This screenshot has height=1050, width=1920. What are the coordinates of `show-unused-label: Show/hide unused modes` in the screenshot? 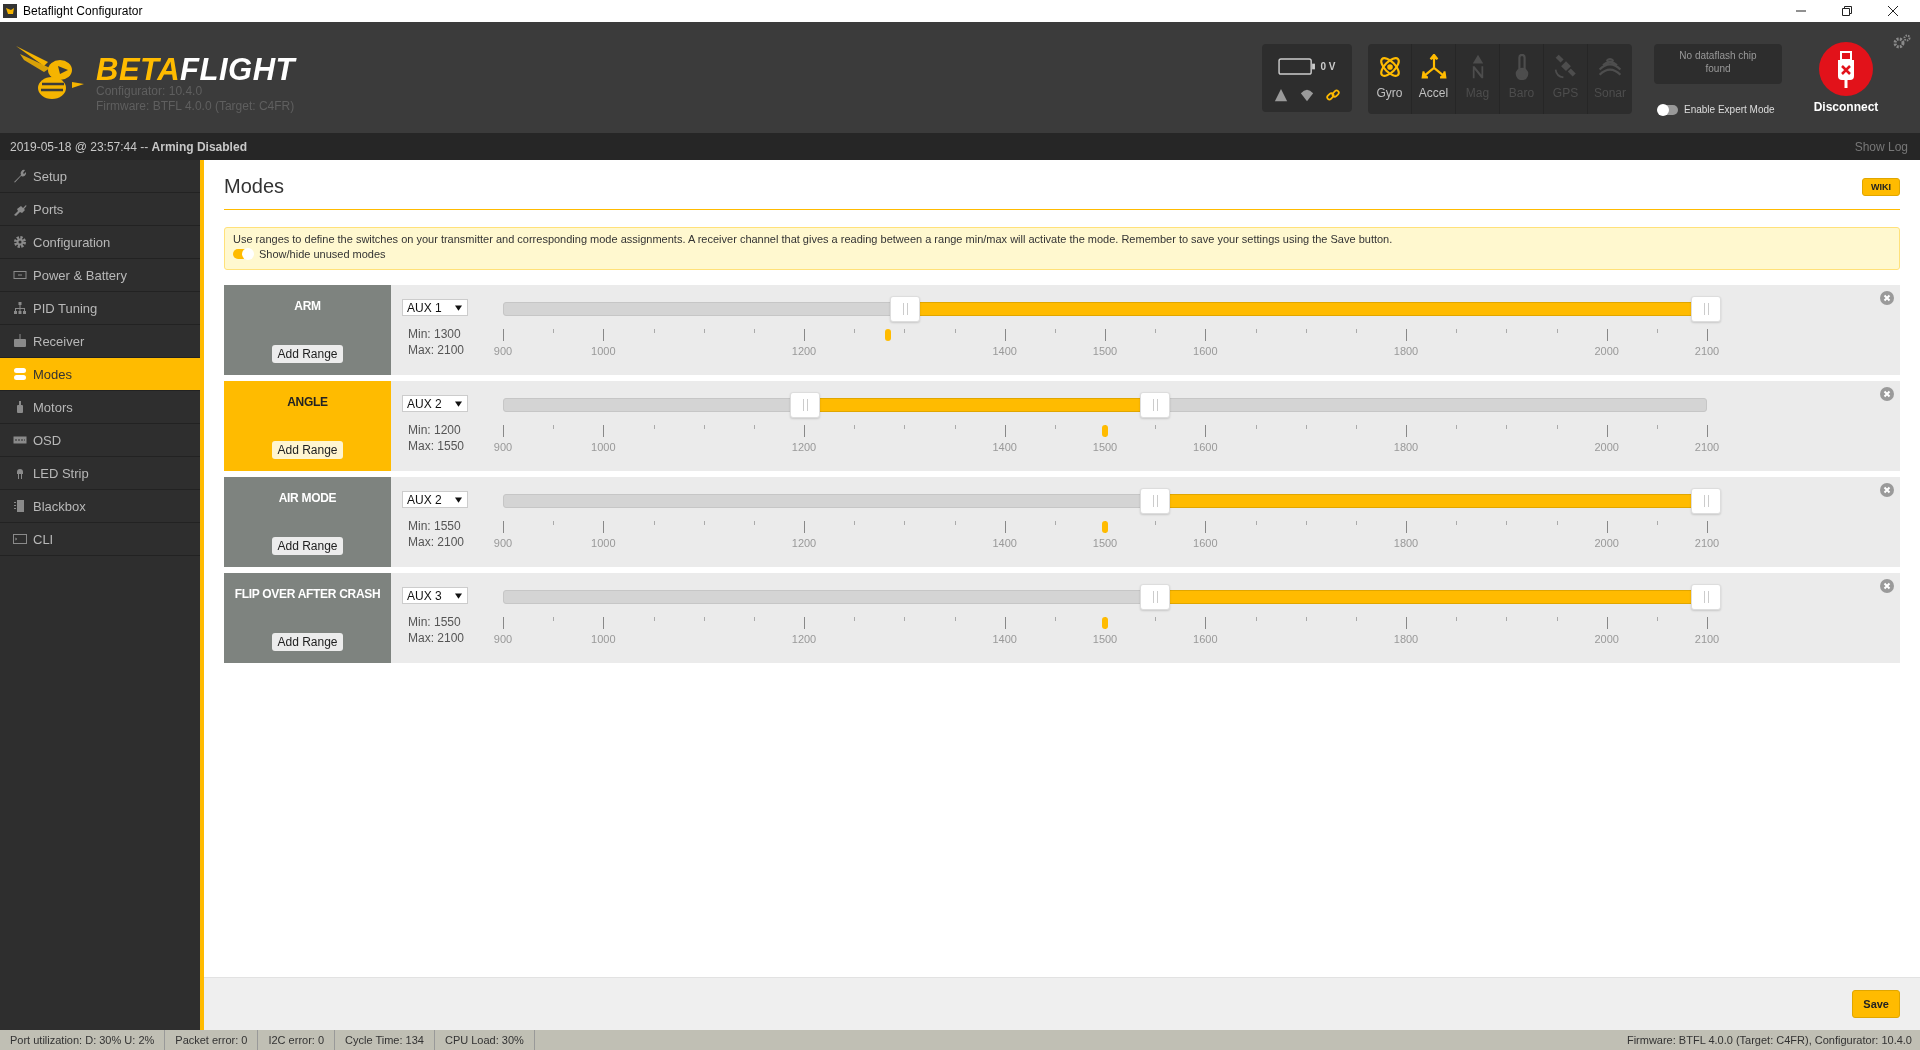 It's located at (322, 254).